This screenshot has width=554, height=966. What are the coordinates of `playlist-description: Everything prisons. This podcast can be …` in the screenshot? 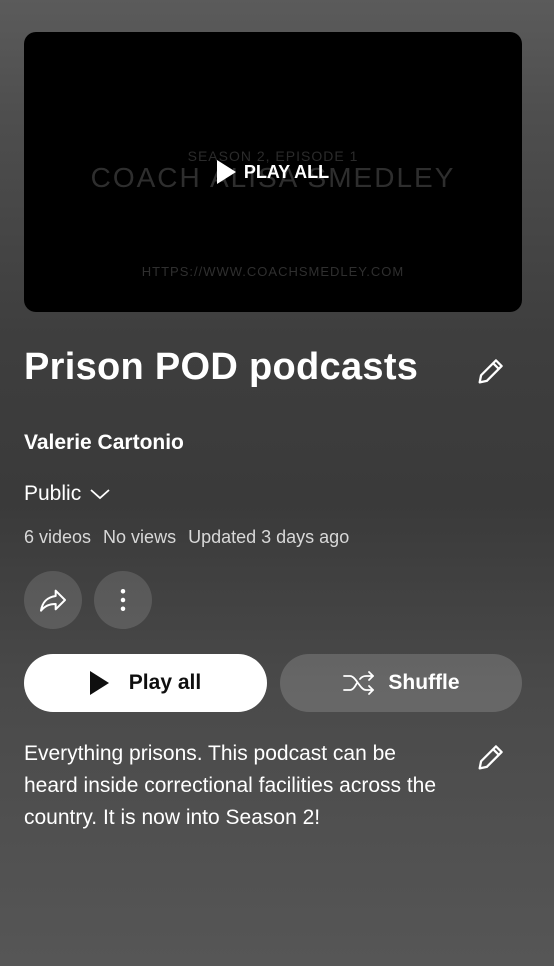 It's located at (230, 785).